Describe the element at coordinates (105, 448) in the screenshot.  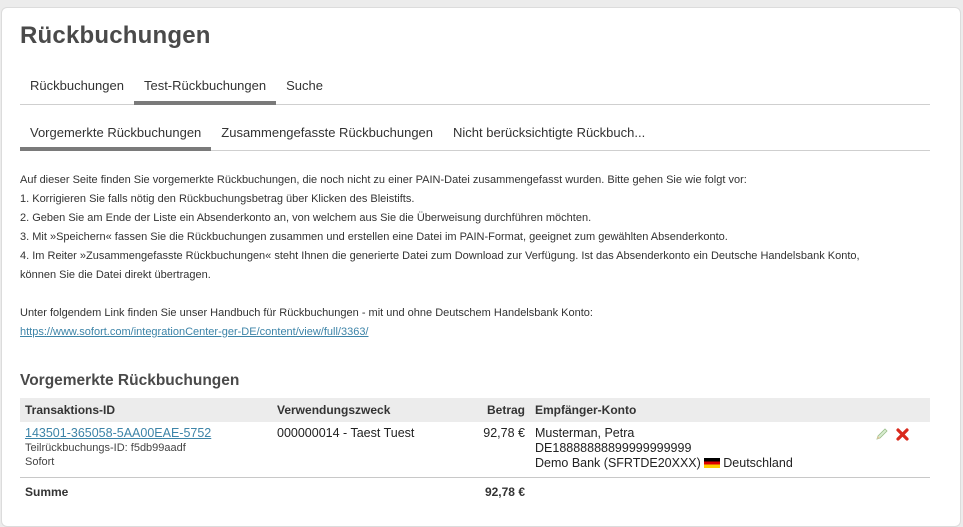
I see `partial-refund-id: Teilrückbuchungs-ID: f5db99aadf` at that location.